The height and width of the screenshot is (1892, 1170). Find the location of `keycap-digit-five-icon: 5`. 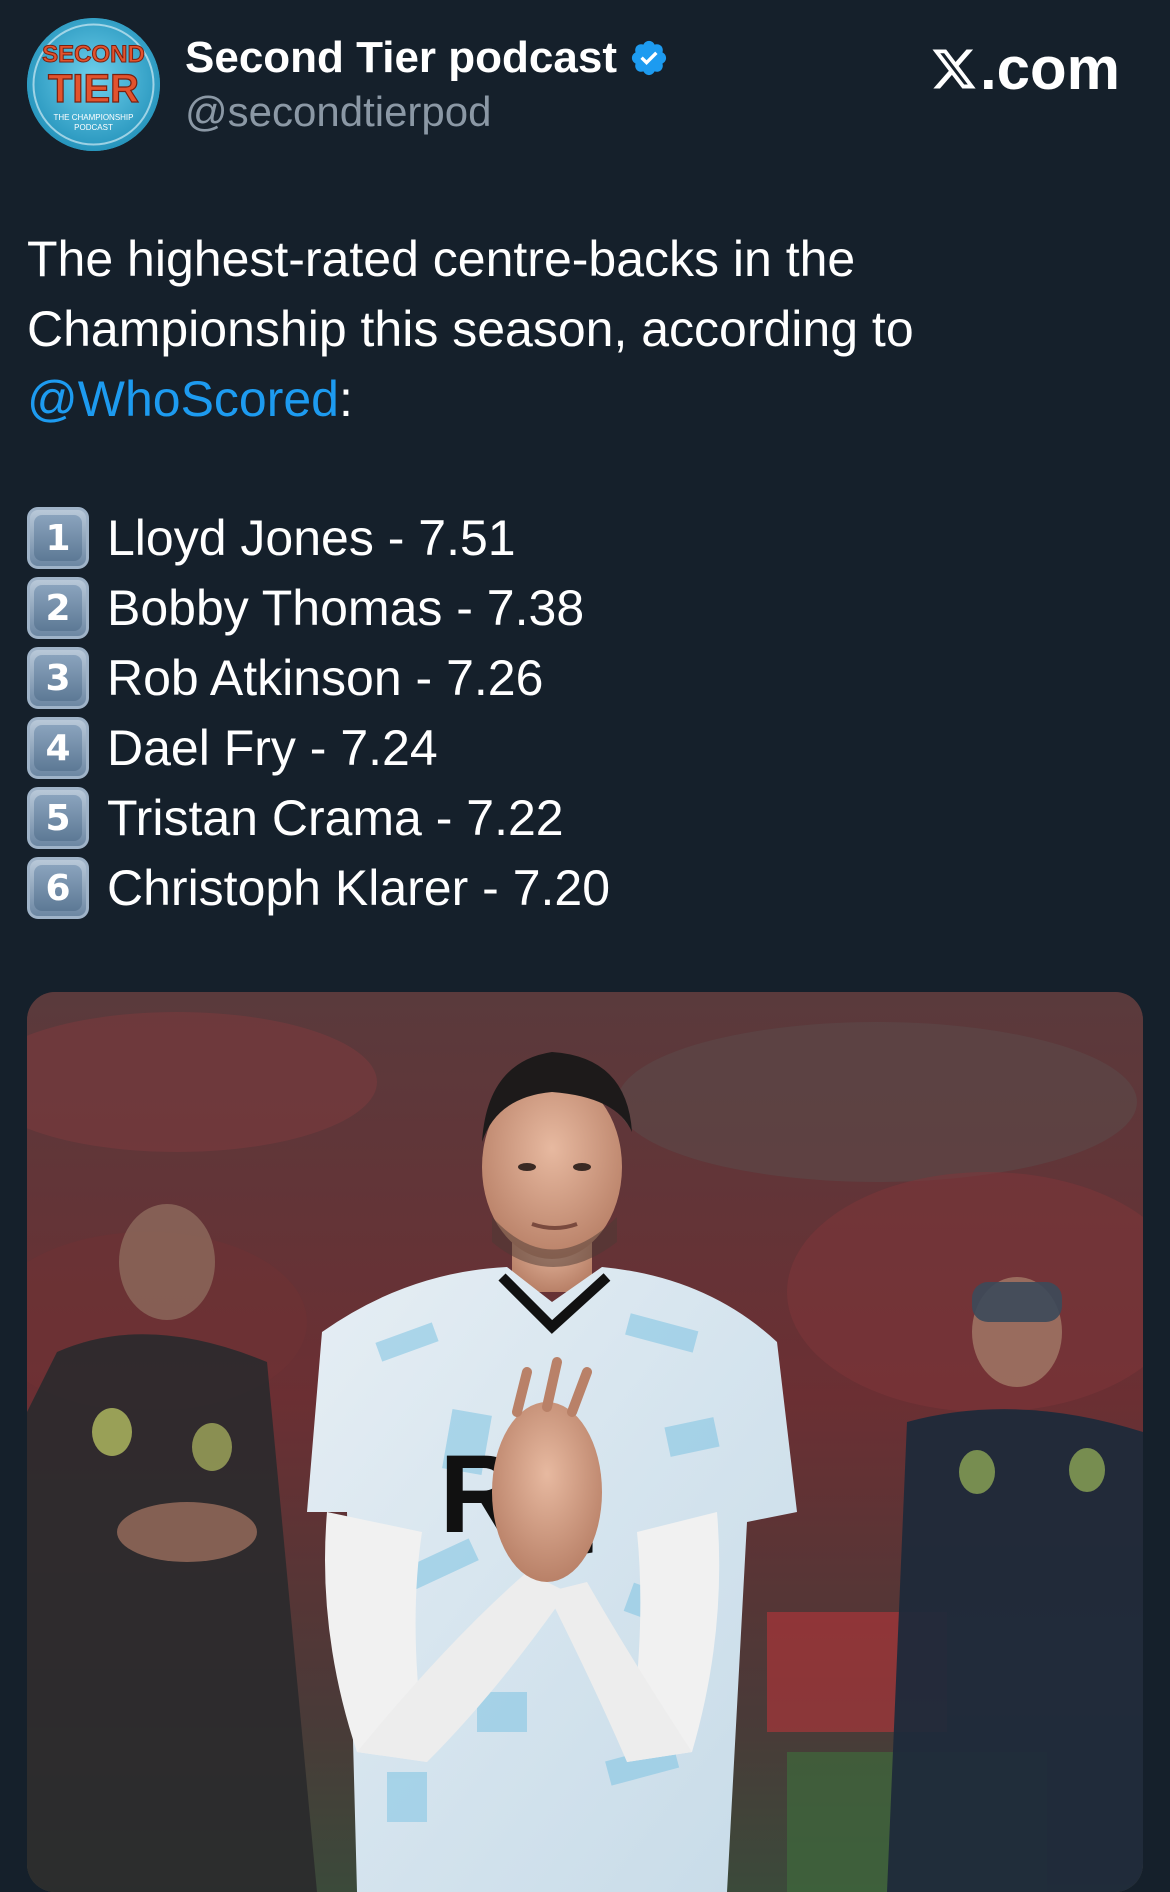

keycap-digit-five-icon: 5 is located at coordinates (58, 818).